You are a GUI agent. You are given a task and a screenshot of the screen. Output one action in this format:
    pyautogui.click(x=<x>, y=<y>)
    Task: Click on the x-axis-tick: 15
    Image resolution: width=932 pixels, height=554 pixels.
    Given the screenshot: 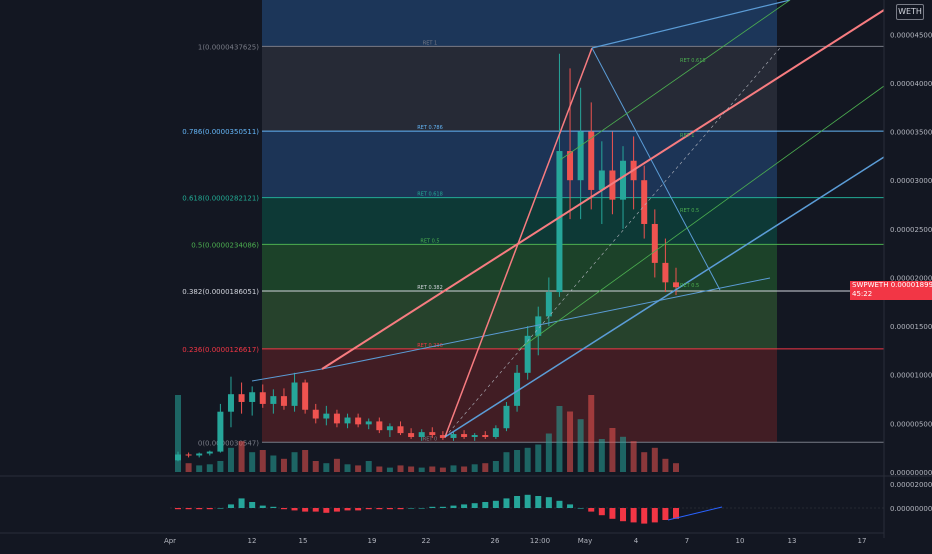 What is the action you would take?
    pyautogui.click(x=303, y=541)
    